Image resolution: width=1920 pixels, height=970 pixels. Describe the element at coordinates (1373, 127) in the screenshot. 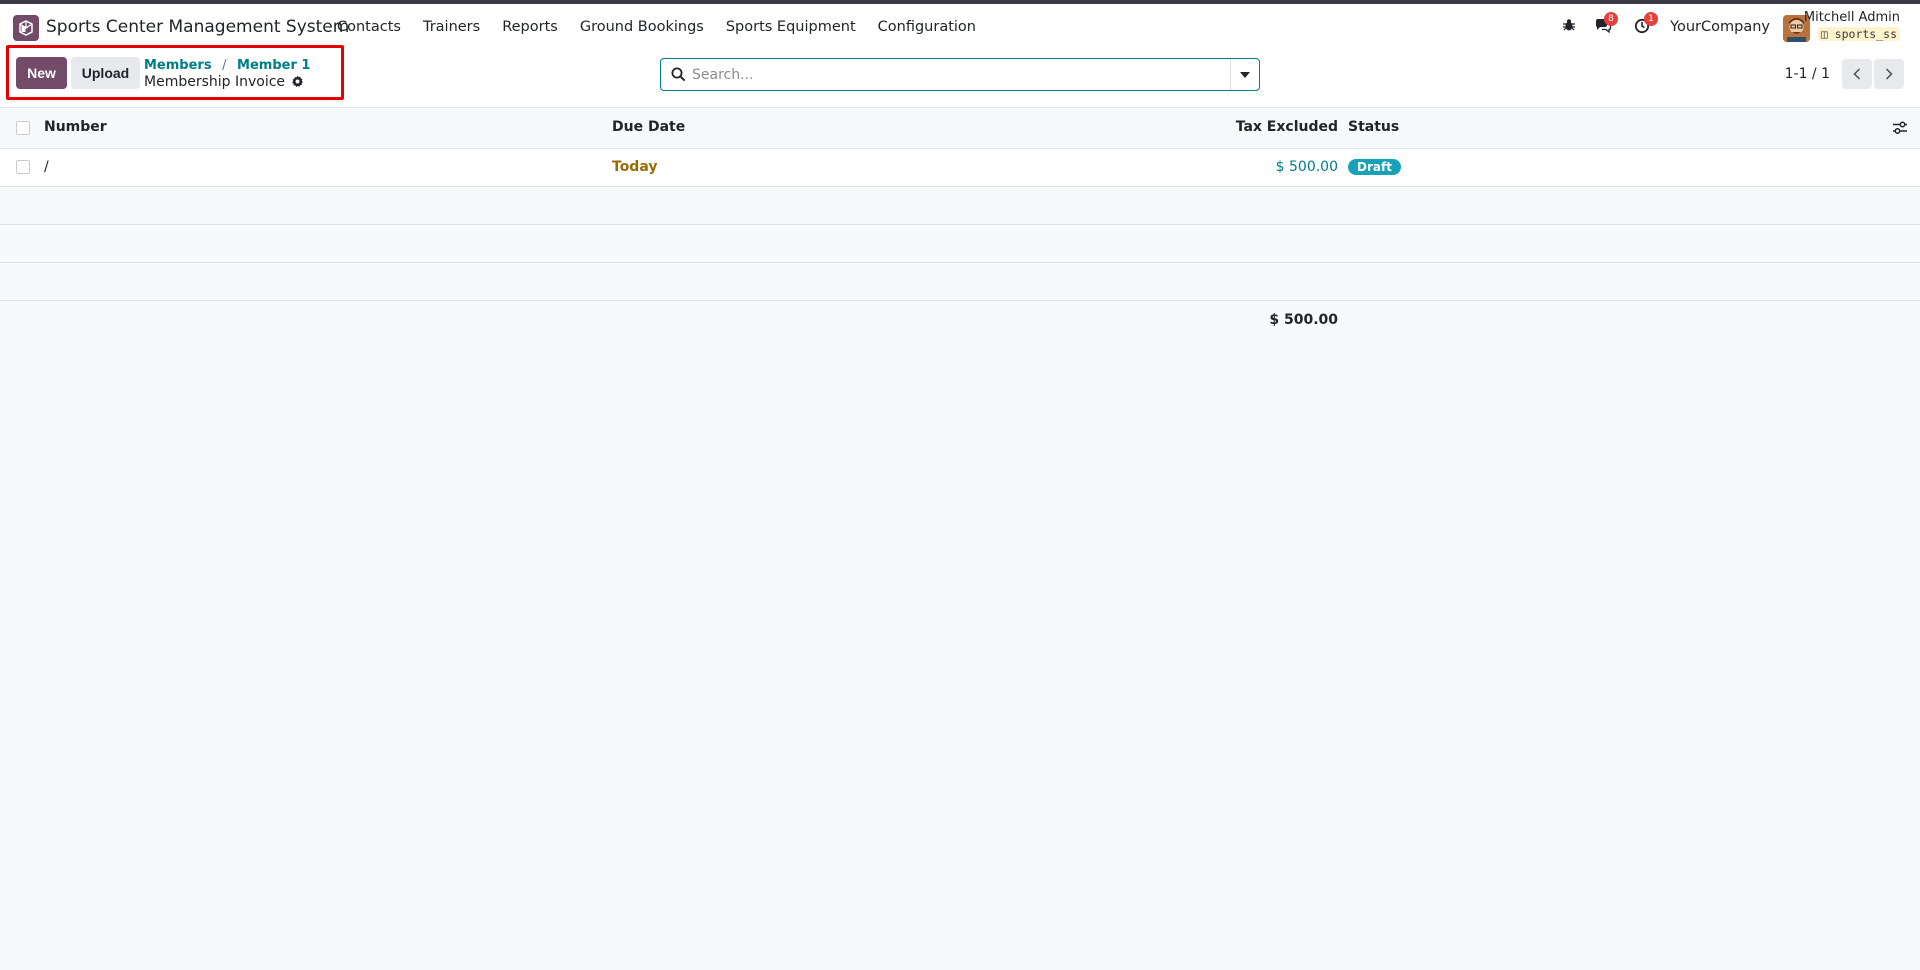

I see `column-header-status: Status` at that location.